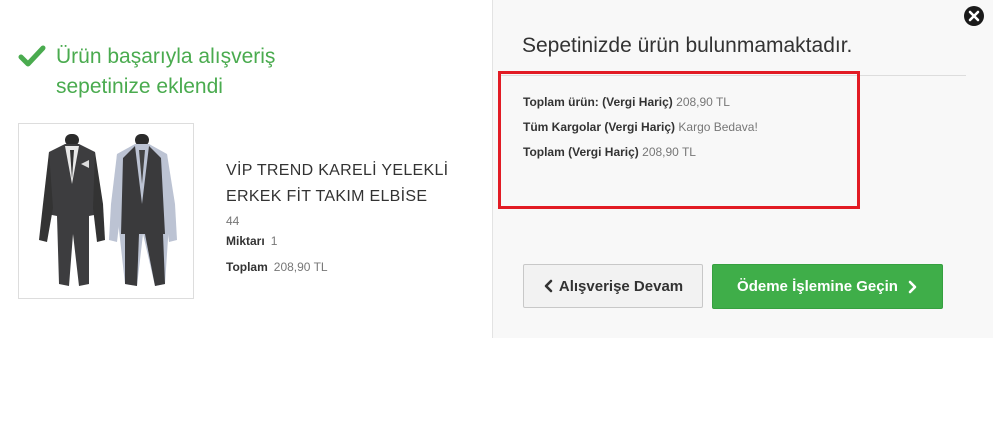  I want to click on checkout-label: Ödeme İşlemine Geçin, so click(817, 286).